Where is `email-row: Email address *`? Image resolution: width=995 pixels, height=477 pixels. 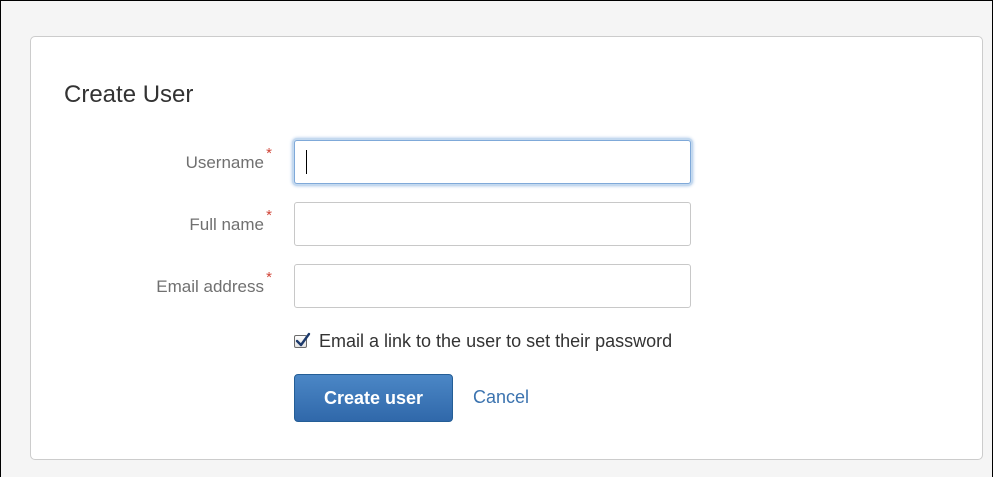
email-row: Email address * is located at coordinates (506, 287).